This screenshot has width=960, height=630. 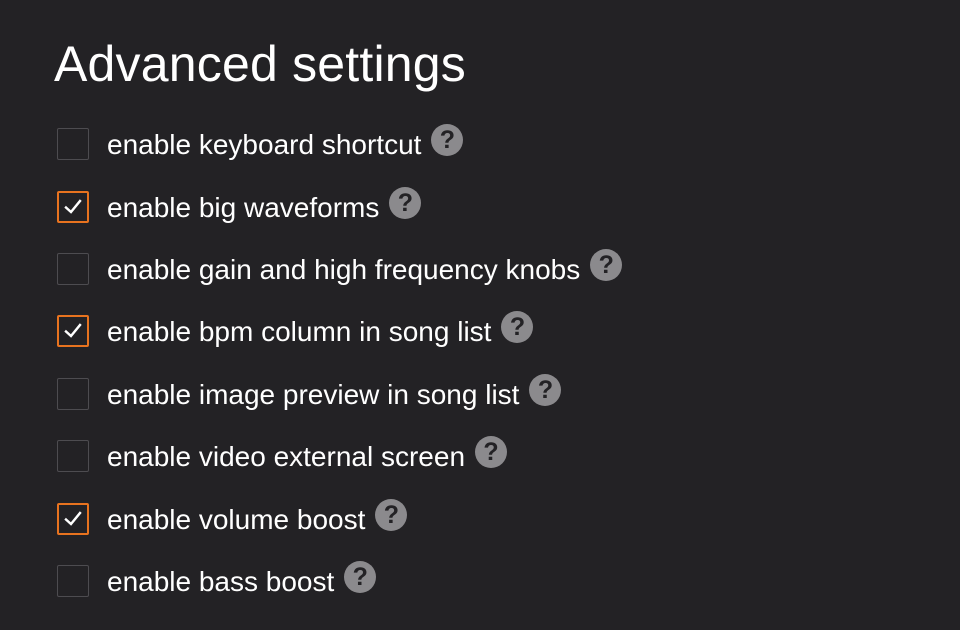 What do you see at coordinates (299, 332) in the screenshot?
I see `setting-label: enable bpm column in song list` at bounding box center [299, 332].